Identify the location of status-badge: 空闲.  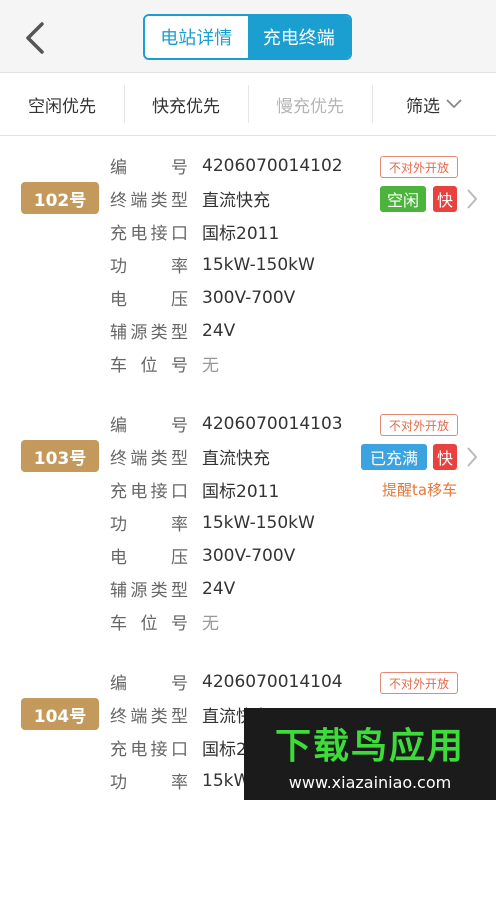
(403, 199).